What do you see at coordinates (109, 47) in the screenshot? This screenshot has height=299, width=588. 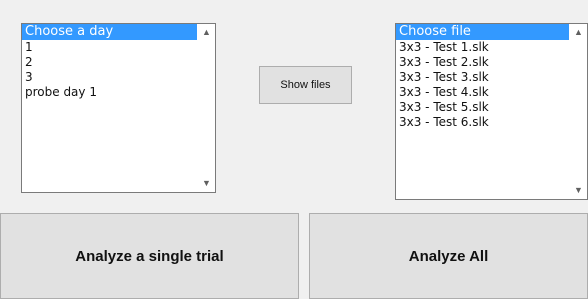 I see `day-list-item: 1` at bounding box center [109, 47].